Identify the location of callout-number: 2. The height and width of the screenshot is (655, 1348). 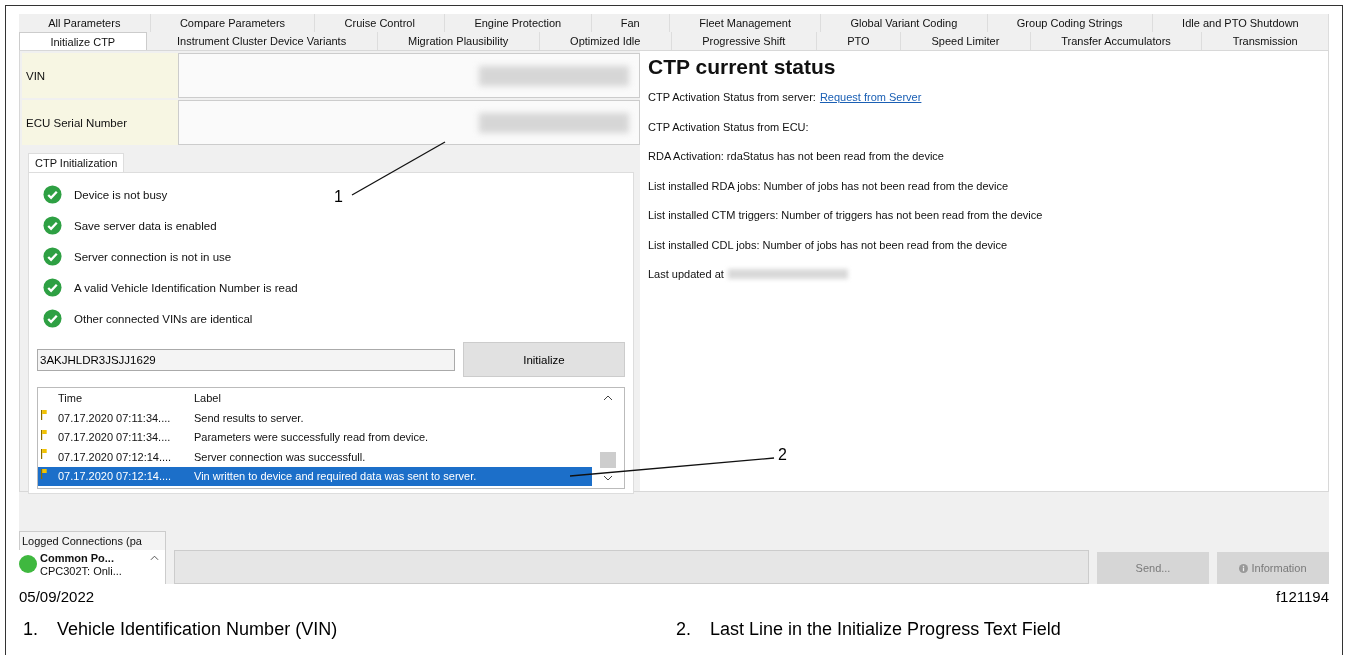
(782, 455).